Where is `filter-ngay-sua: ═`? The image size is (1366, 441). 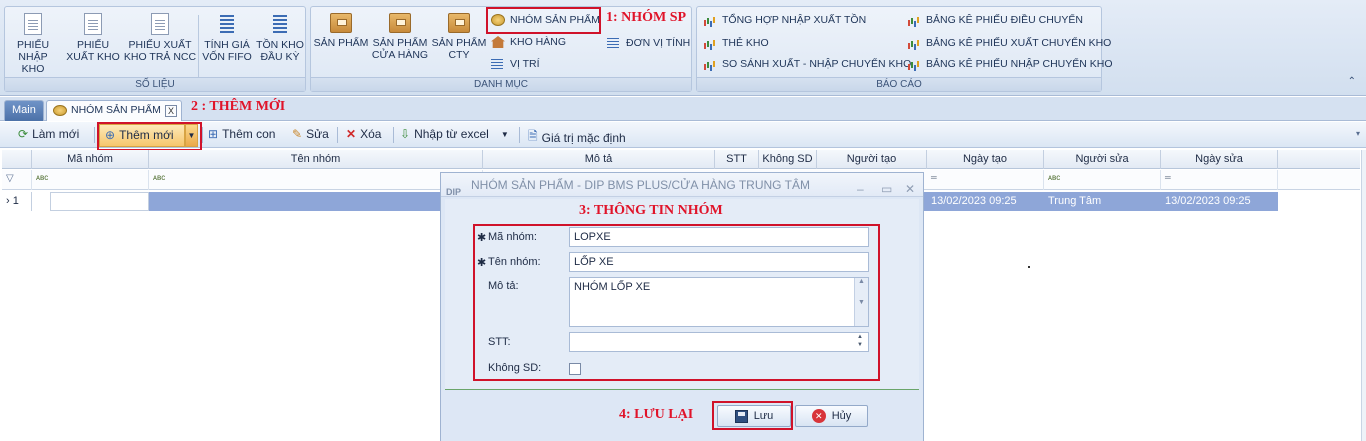
filter-ngay-sua: ═ is located at coordinates (1219, 180).